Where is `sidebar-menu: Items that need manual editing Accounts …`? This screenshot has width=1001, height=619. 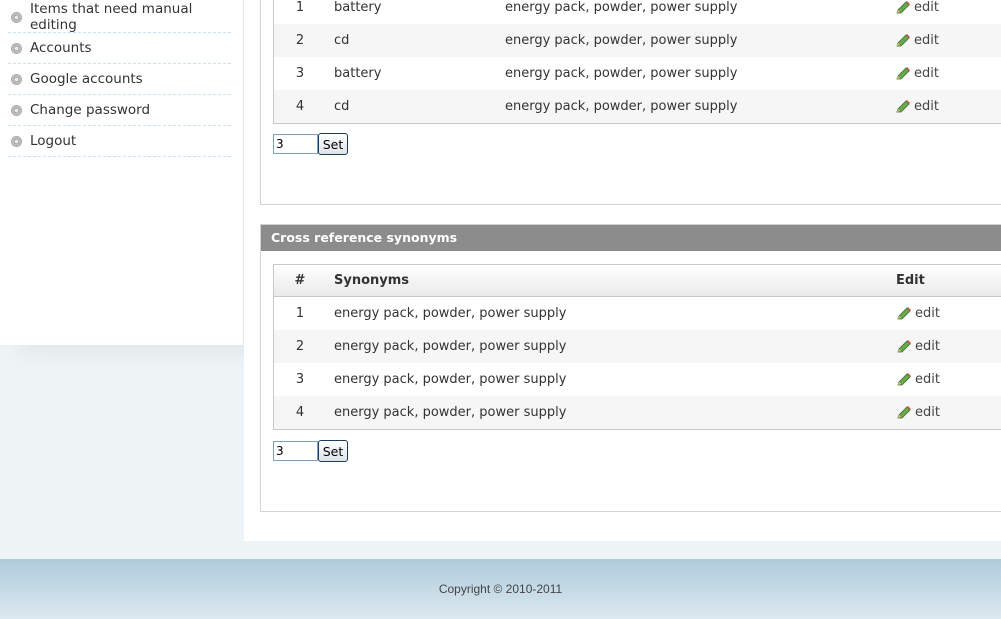 sidebar-menu: Items that need manual editing Accounts … is located at coordinates (119, 79).